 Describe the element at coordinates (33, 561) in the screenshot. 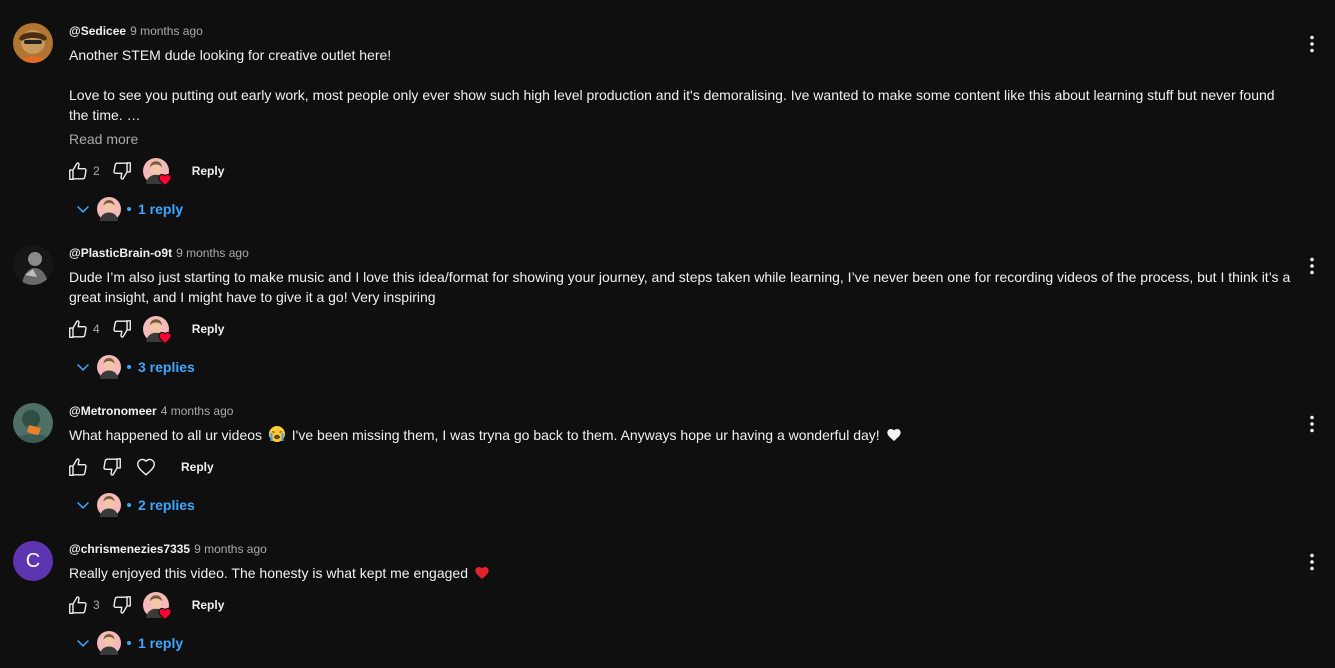

I see `avatar: C` at that location.